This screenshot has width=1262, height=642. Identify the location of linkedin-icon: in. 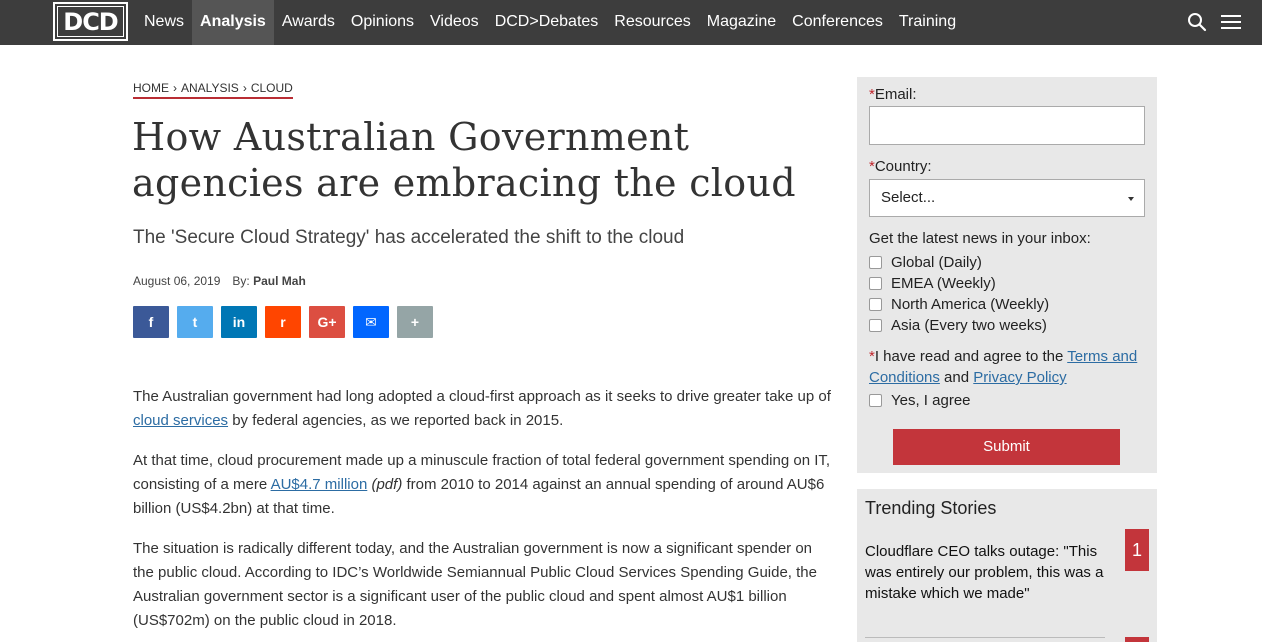
(239, 322).